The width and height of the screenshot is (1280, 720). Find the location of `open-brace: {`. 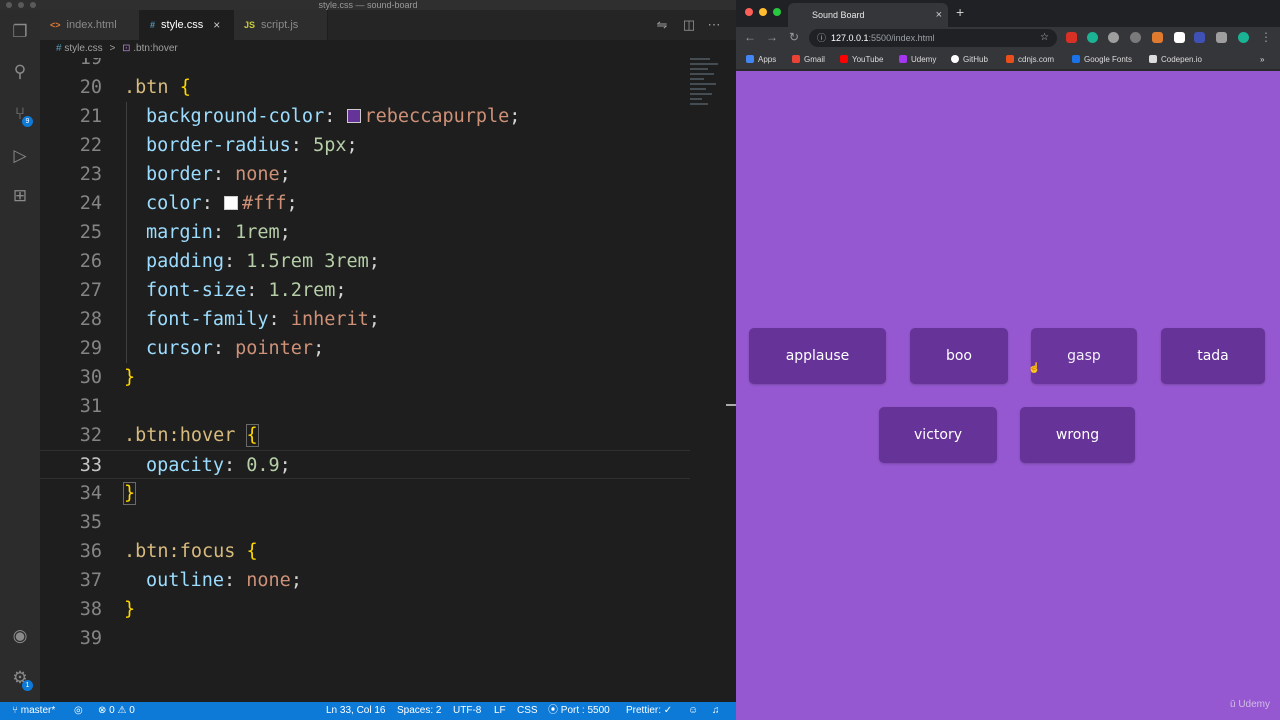

open-brace: { is located at coordinates (252, 551).